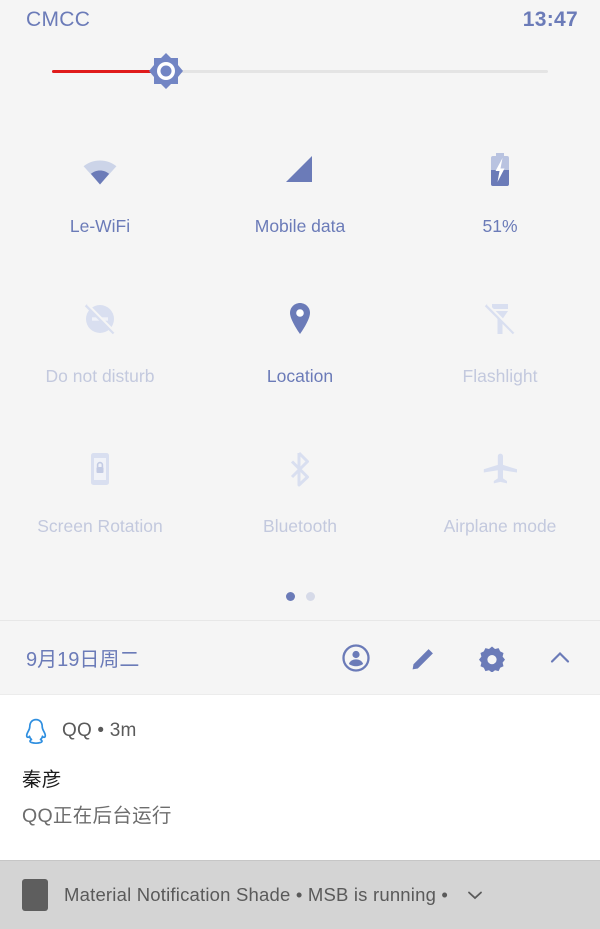 Image resolution: width=600 pixels, height=929 pixels. Describe the element at coordinates (300, 657) in the screenshot. I see `date-action-row: 9月19日周二` at that location.